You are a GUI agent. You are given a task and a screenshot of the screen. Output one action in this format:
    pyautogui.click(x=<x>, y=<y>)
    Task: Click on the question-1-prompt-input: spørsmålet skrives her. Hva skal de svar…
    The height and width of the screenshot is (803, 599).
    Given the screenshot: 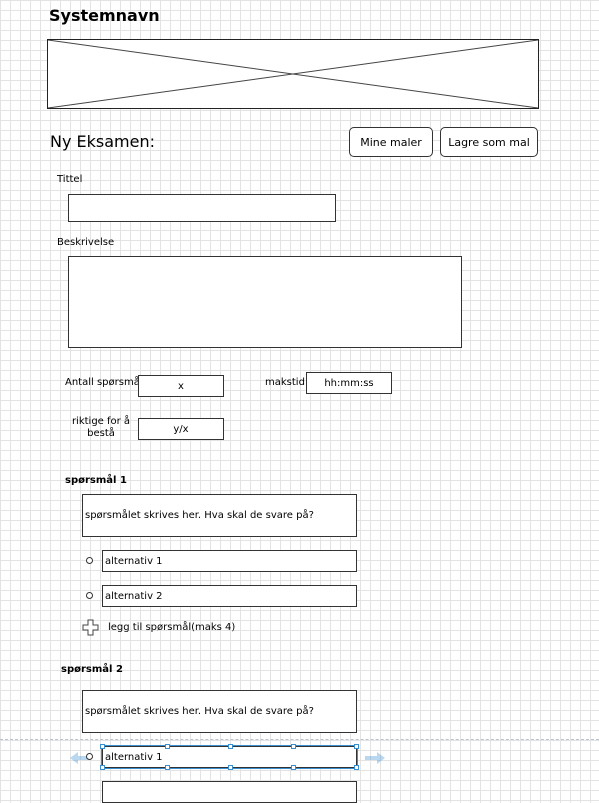 What is the action you would take?
    pyautogui.click(x=219, y=515)
    